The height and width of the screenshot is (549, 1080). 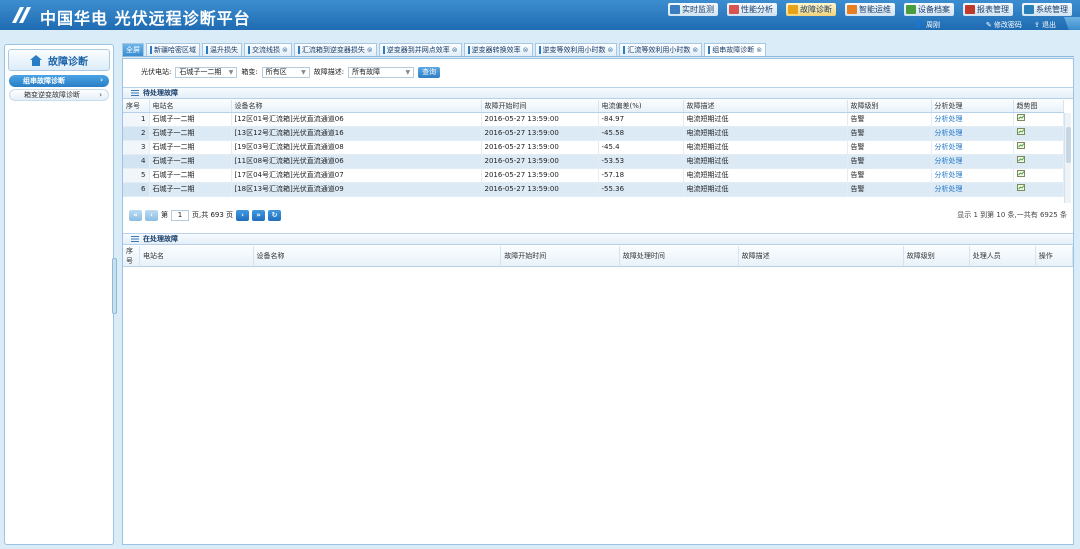 What do you see at coordinates (173, 49) in the screenshot?
I see `tab-item: 新疆哈密区域` at bounding box center [173, 49].